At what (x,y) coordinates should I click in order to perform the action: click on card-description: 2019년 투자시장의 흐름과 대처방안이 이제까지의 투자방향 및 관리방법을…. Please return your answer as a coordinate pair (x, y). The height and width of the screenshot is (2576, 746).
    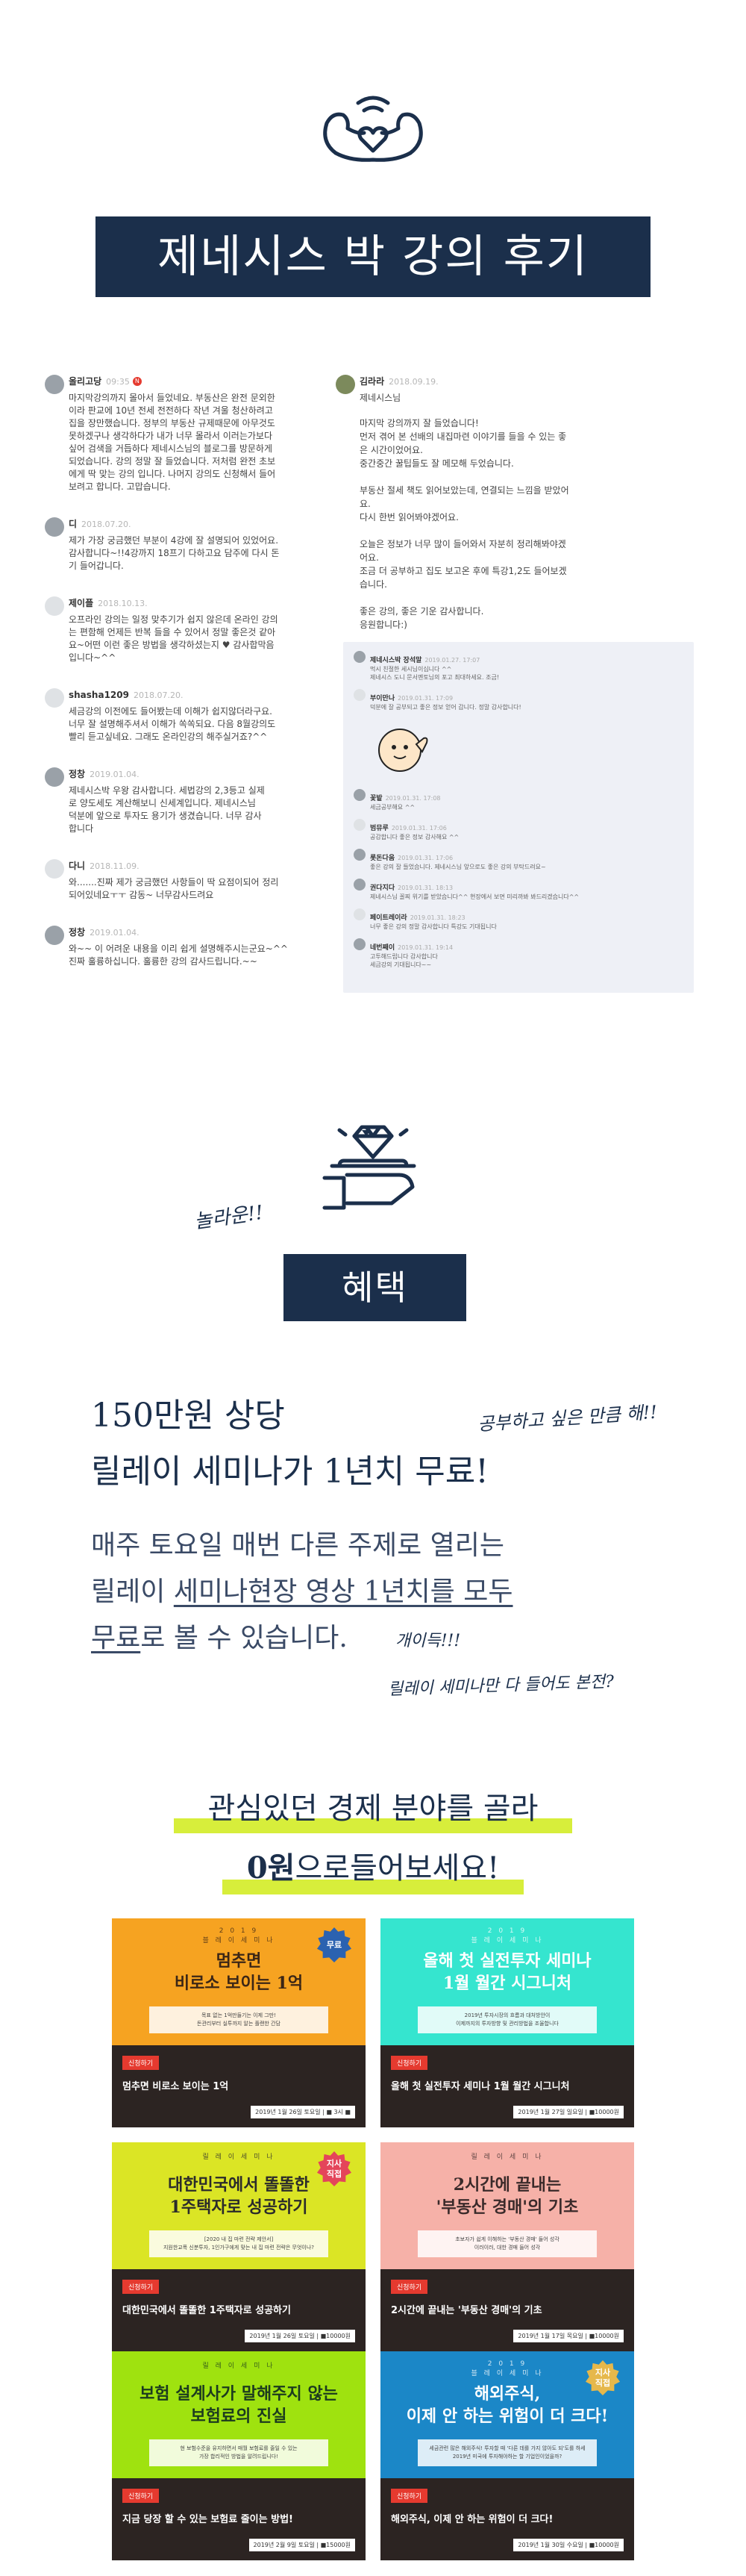
    Looking at the image, I should click on (507, 2019).